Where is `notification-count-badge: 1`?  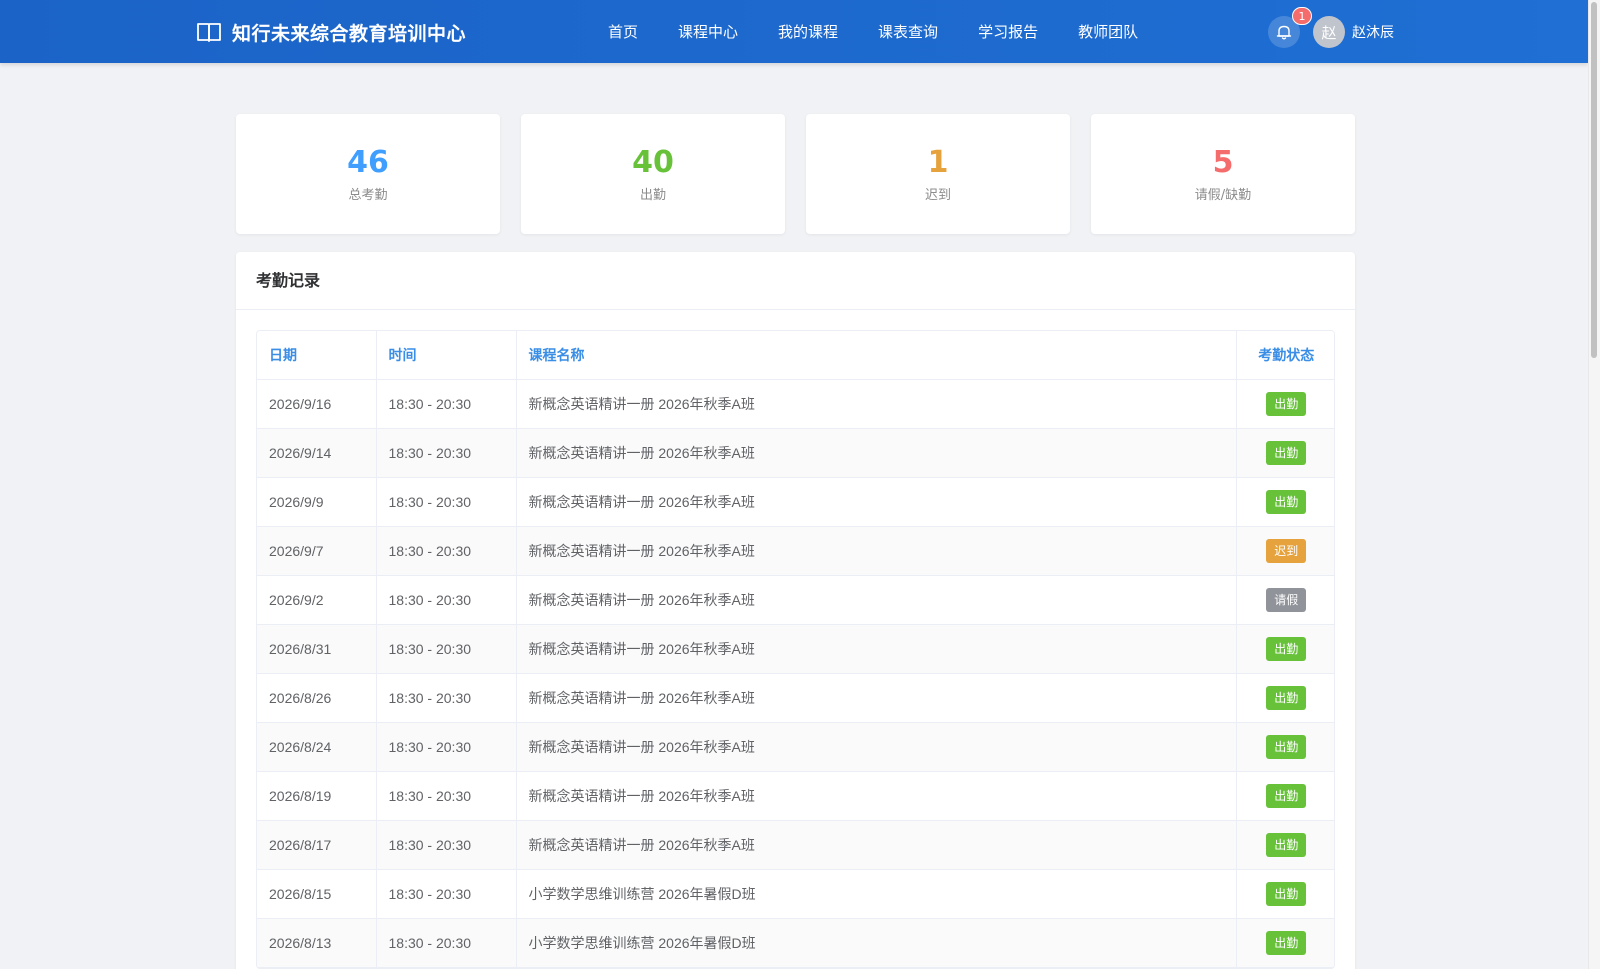
notification-count-badge: 1 is located at coordinates (1302, 16).